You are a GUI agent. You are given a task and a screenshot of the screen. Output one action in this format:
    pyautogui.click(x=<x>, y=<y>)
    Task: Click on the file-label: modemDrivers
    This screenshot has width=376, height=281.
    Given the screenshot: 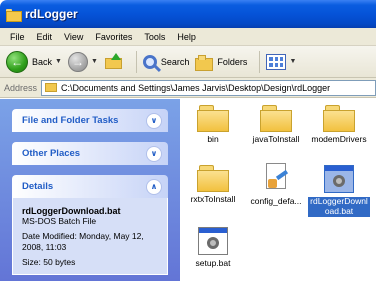 What is the action you would take?
    pyautogui.click(x=339, y=139)
    